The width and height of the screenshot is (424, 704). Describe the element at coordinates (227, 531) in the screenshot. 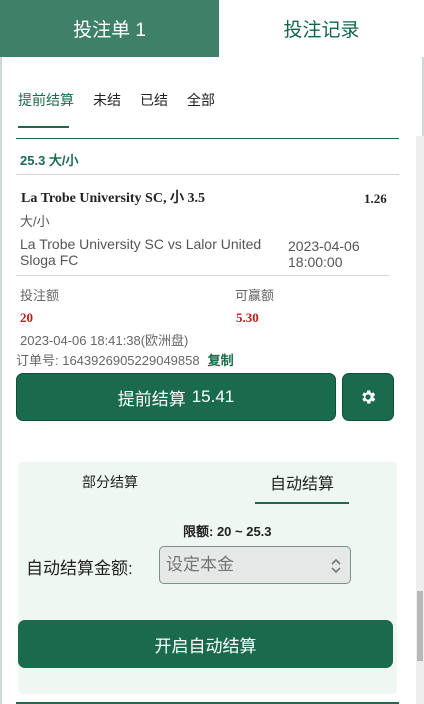

I see `limit-text: 限额: 20 ~ 25.3` at that location.